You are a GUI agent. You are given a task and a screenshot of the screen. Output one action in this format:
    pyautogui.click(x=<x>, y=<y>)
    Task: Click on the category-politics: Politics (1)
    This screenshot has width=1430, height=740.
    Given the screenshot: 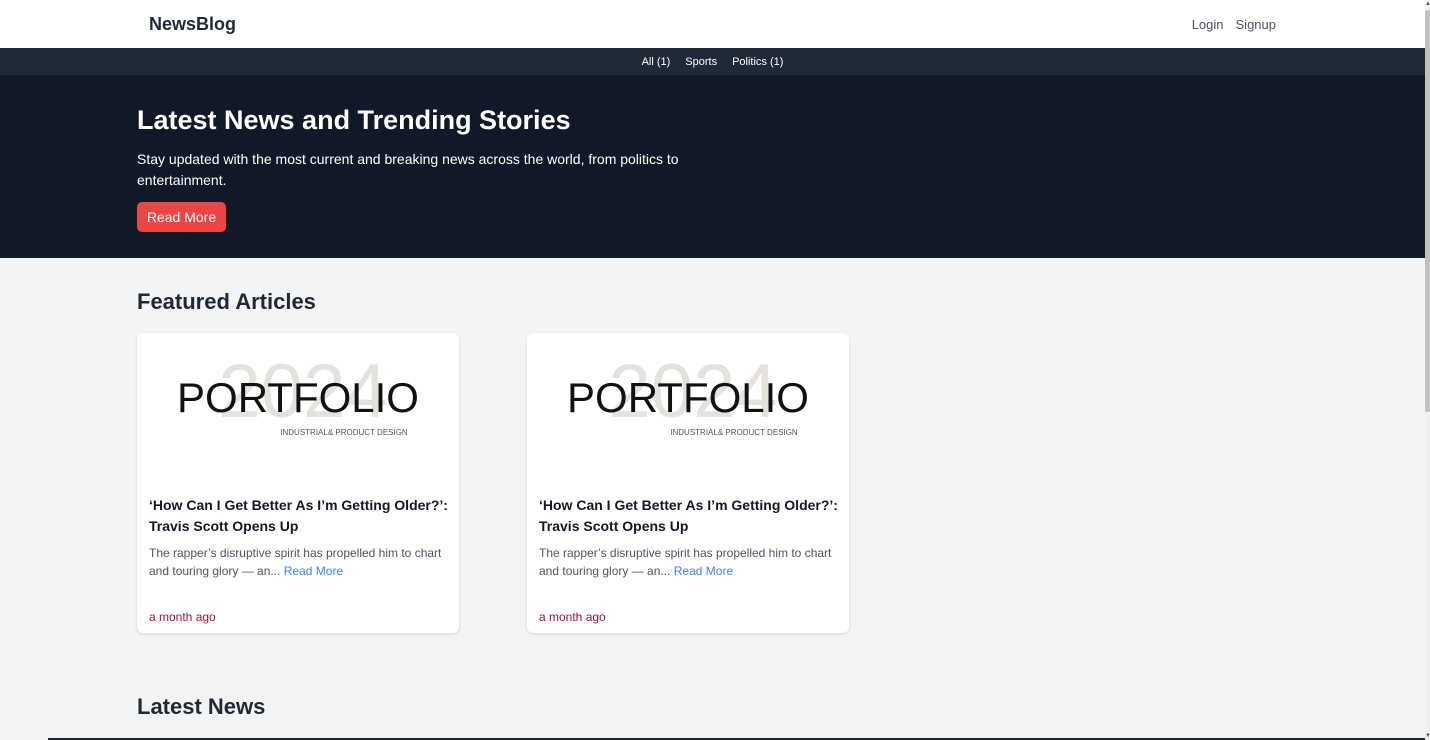 What is the action you would take?
    pyautogui.click(x=757, y=62)
    